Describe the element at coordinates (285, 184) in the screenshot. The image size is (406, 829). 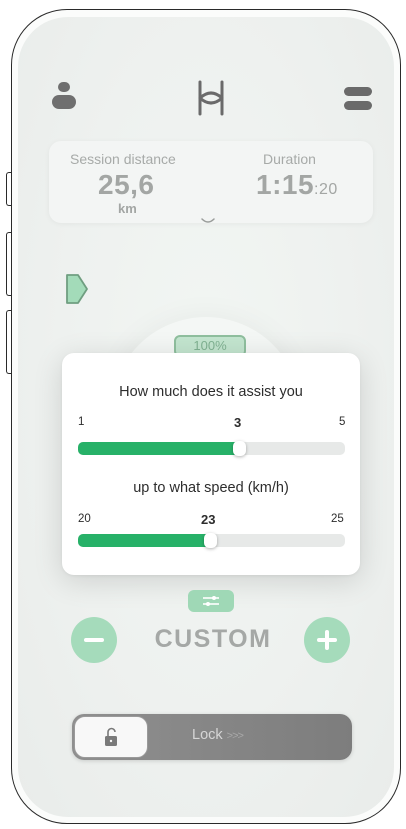
I see `duration-main: 1:15` at that location.